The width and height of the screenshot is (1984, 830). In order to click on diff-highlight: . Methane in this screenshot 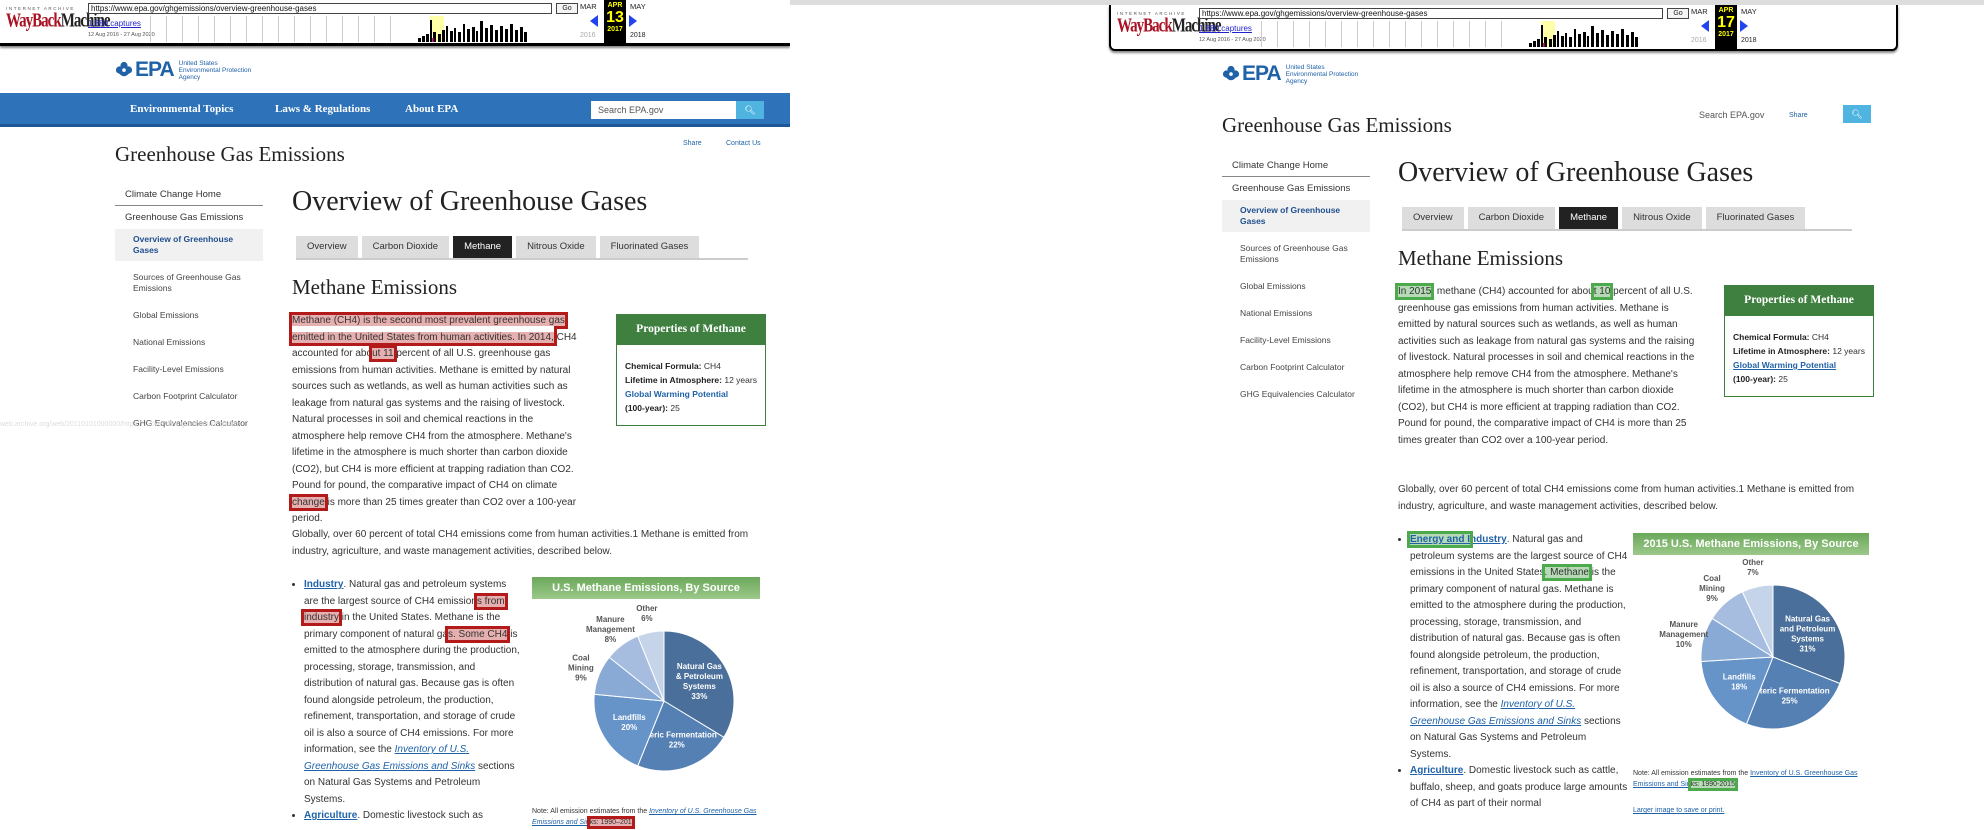, I will do `click(1567, 572)`.